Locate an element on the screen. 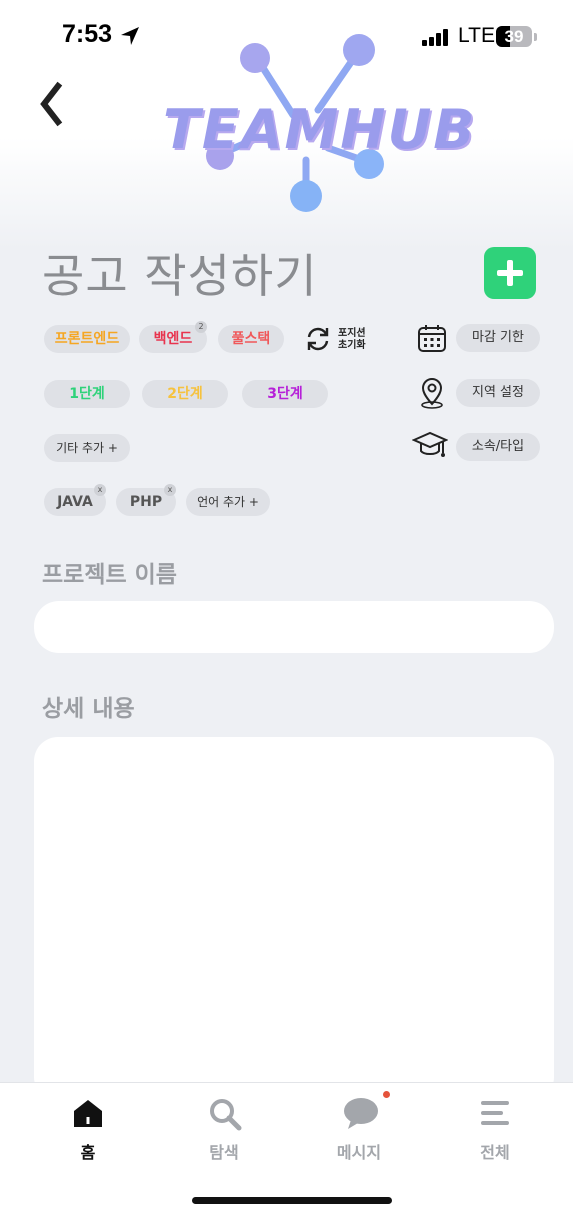  chip-position-backend: 백엔드 2 is located at coordinates (173, 337).